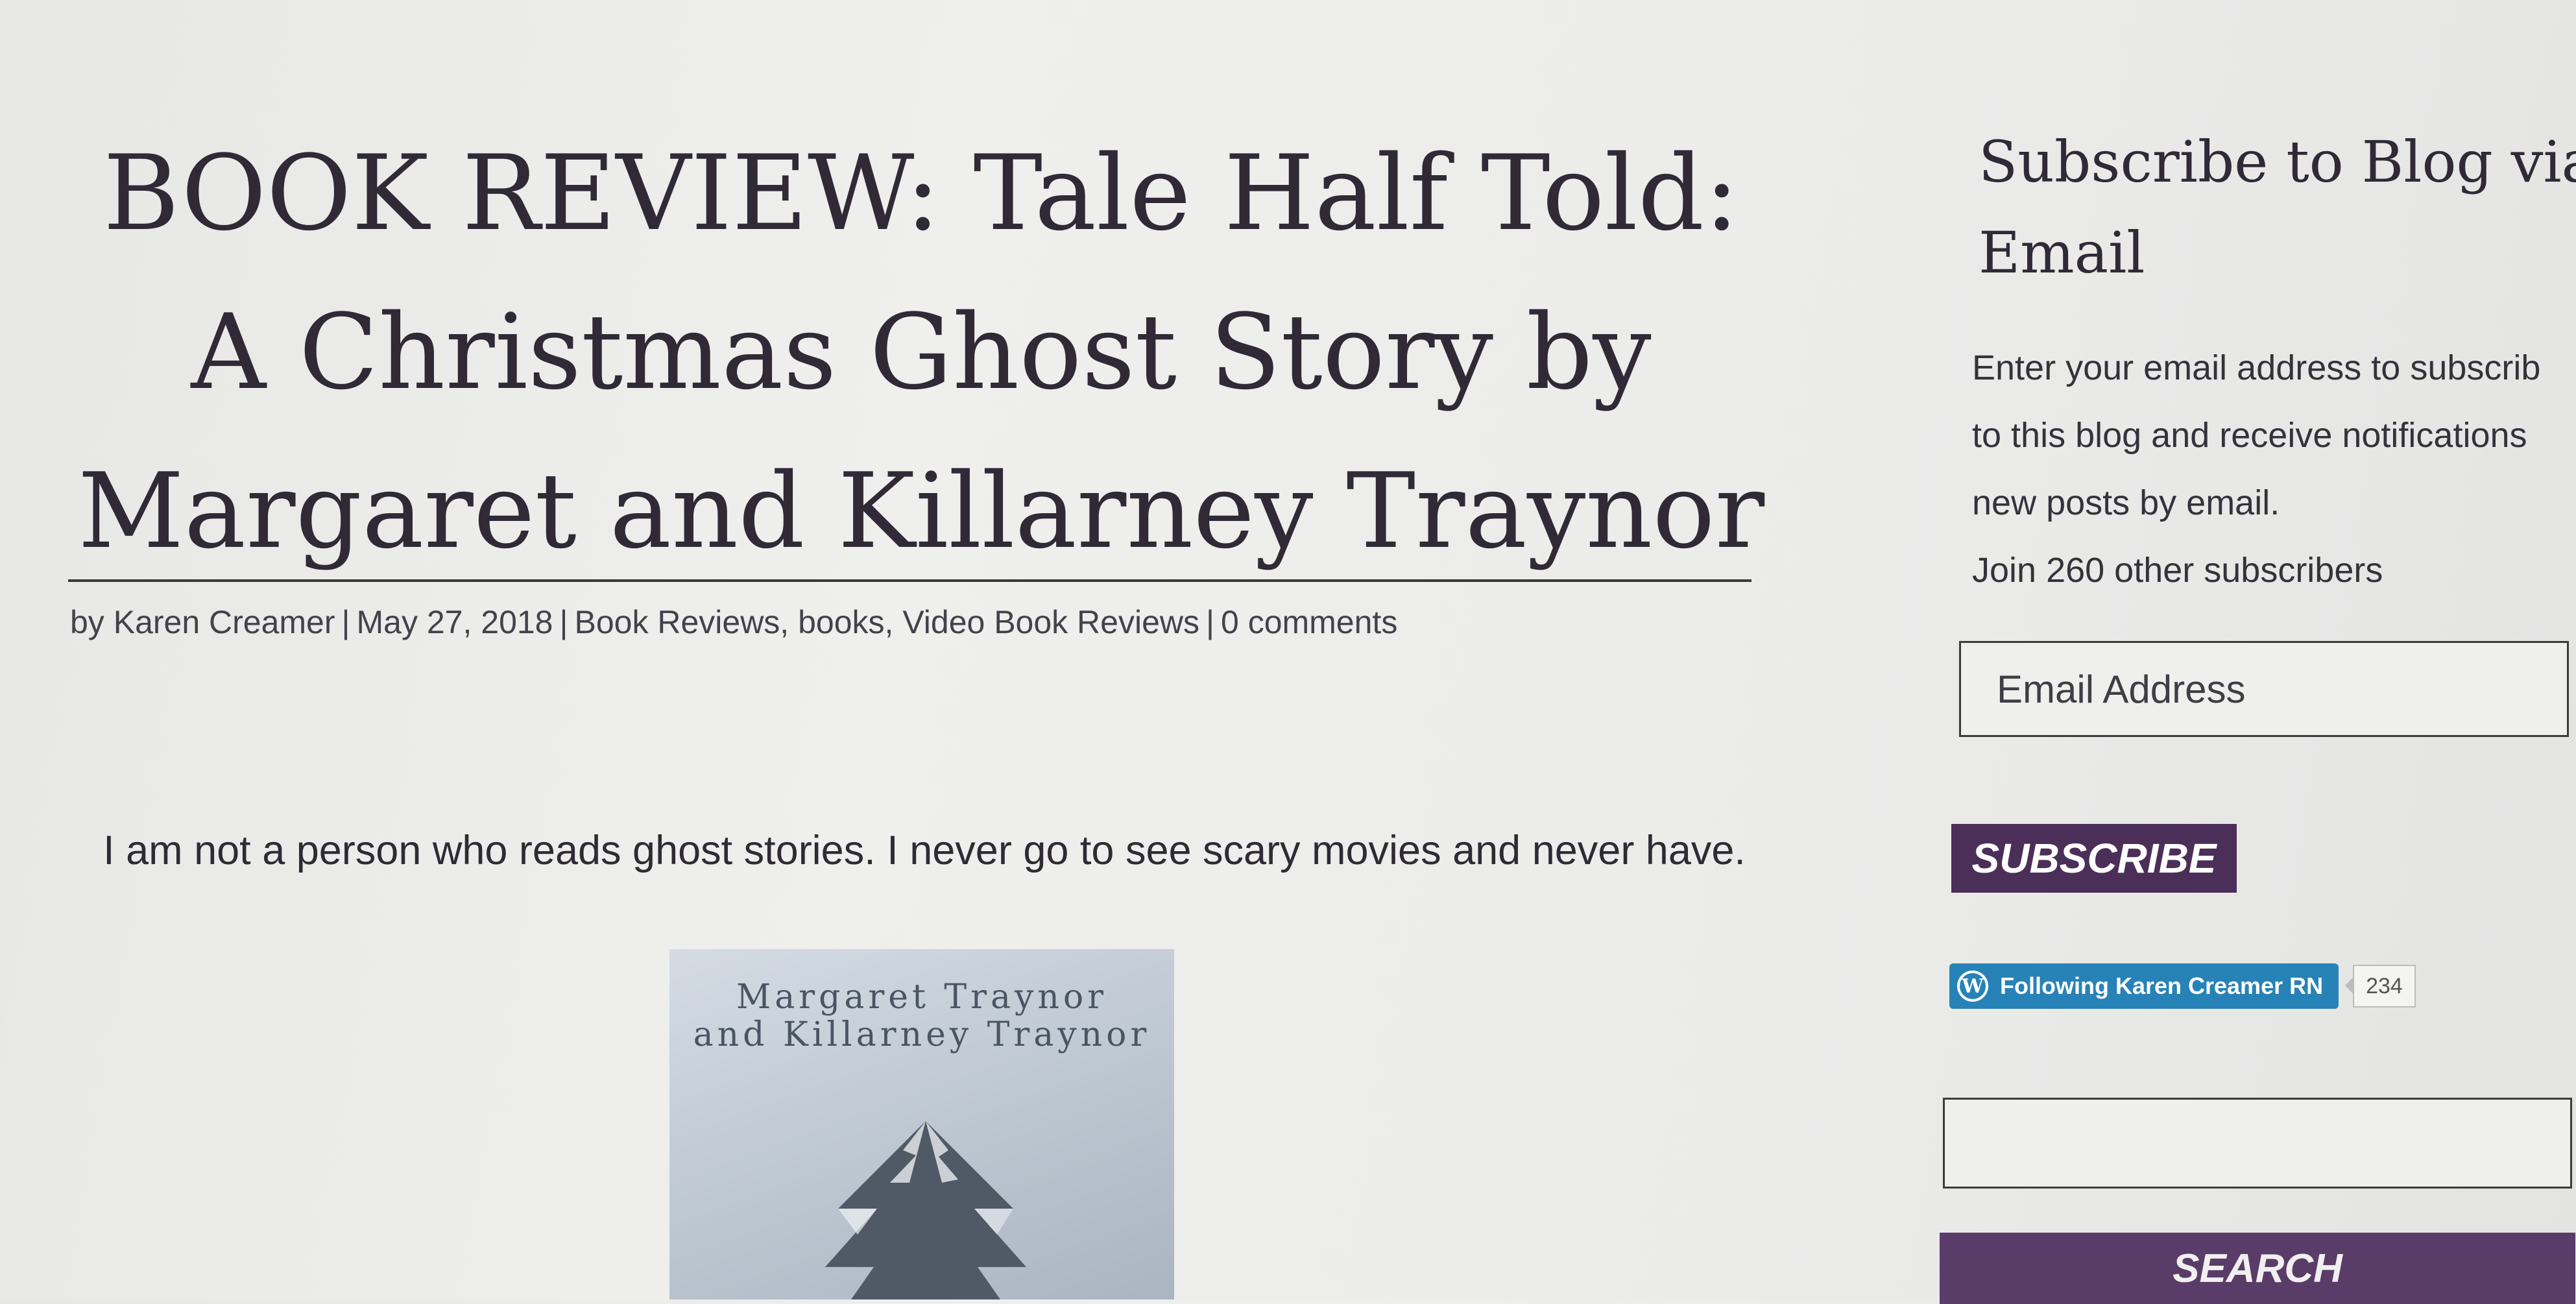 Image resolution: width=2576 pixels, height=1304 pixels. What do you see at coordinates (224, 622) in the screenshot?
I see `author-link: Karen Creamer` at bounding box center [224, 622].